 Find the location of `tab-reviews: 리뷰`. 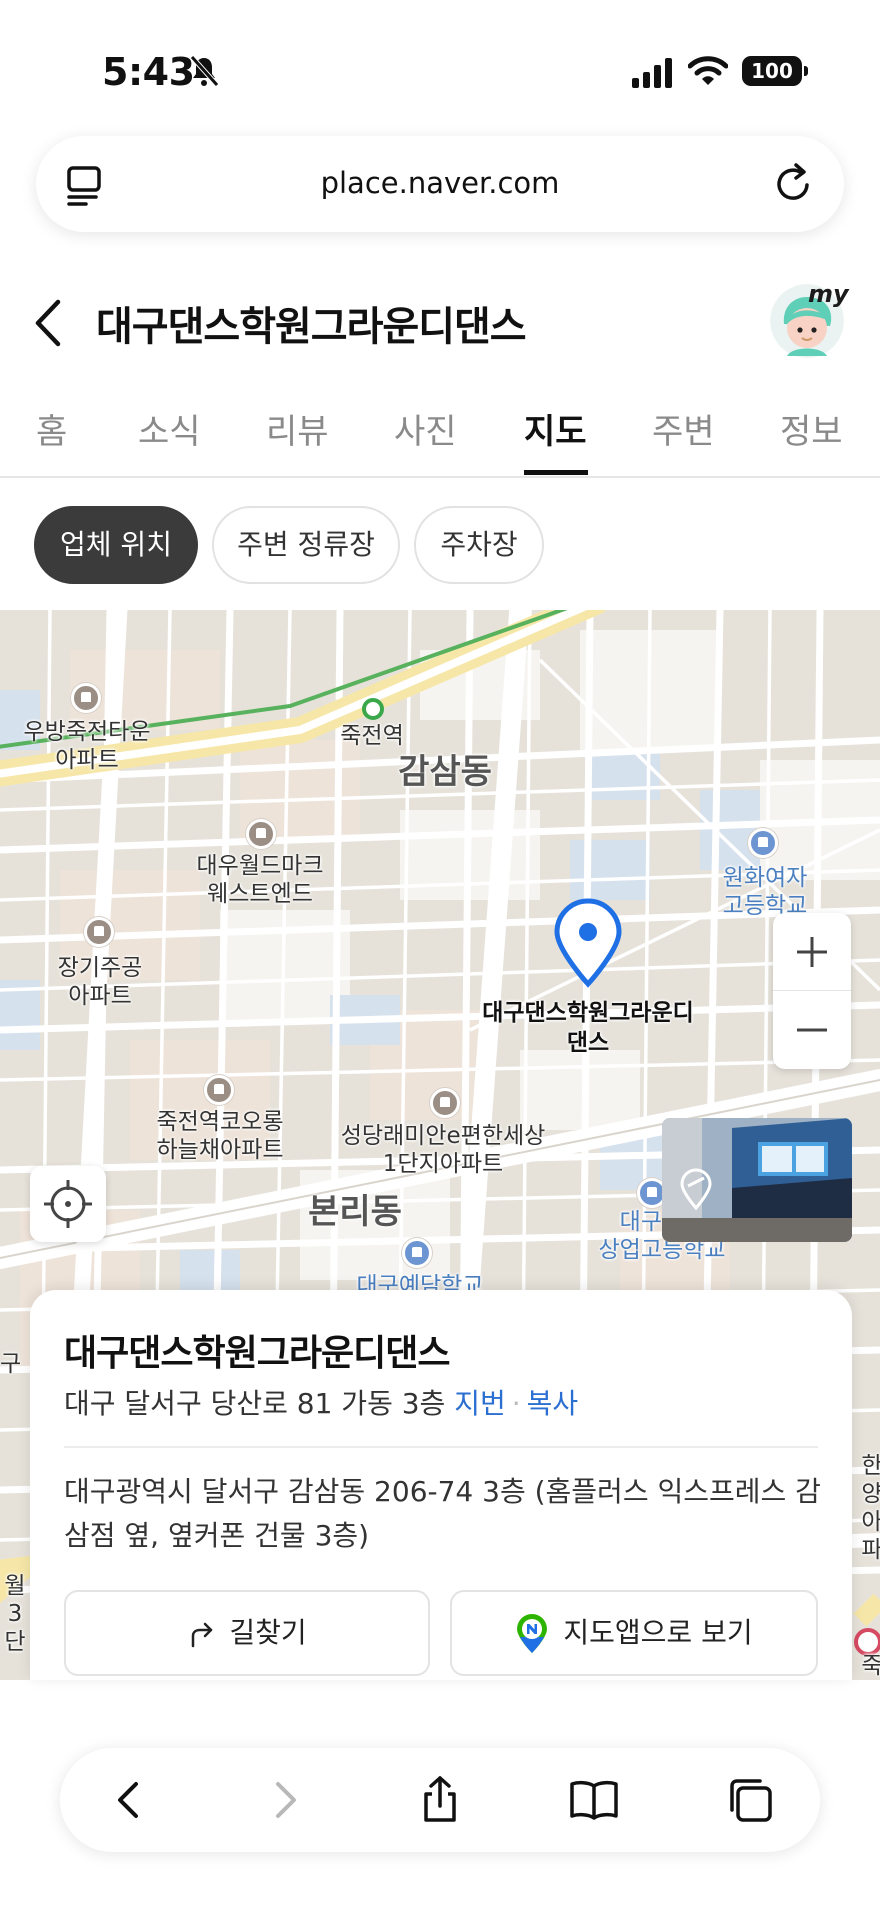

tab-reviews: 리뷰 is located at coordinates (297, 428).